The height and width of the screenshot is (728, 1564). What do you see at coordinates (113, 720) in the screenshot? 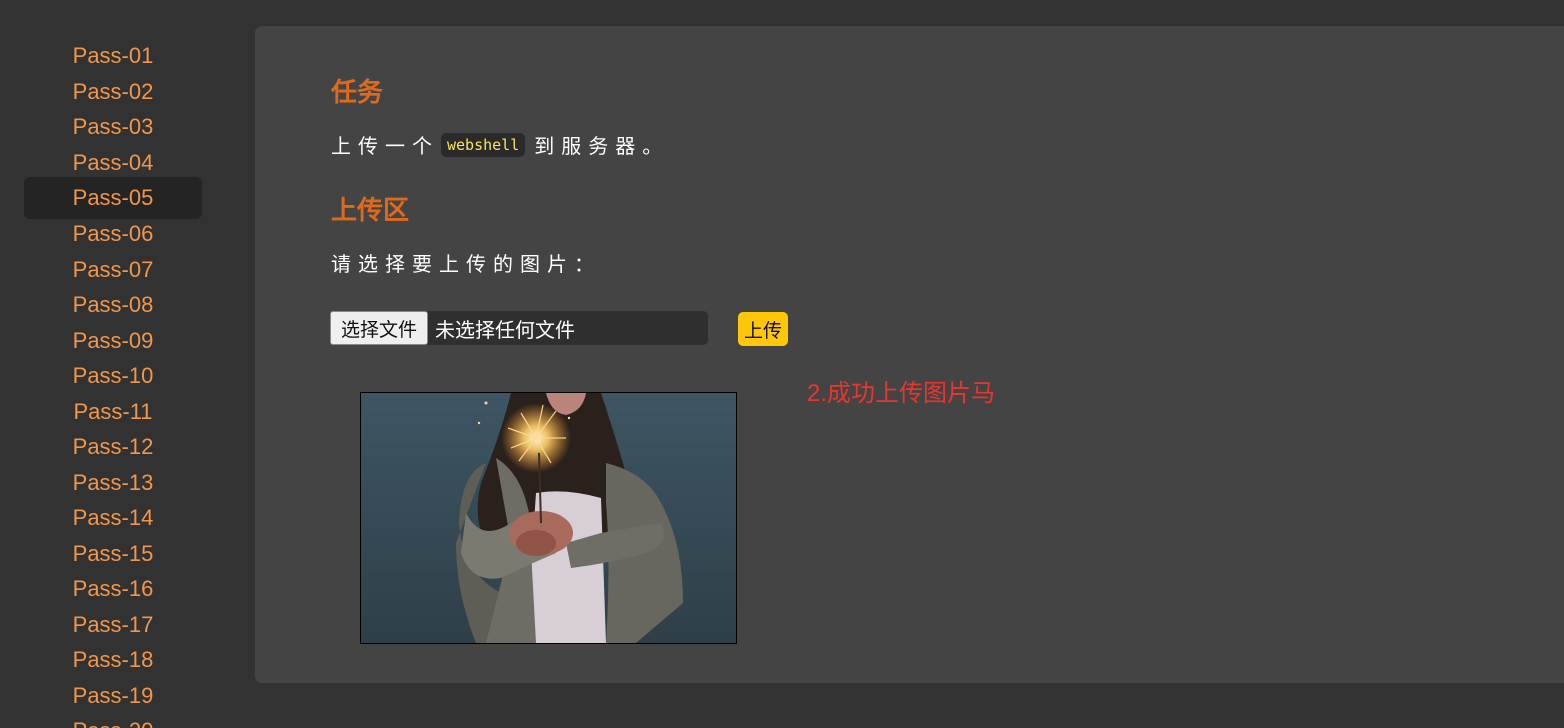
I see `sidebar-item-pass-20: Pass-20` at bounding box center [113, 720].